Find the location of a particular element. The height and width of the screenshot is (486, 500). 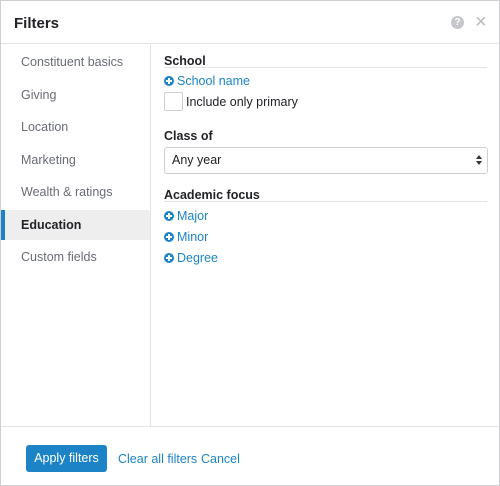

sidebar-item-education: Education is located at coordinates (75, 225).